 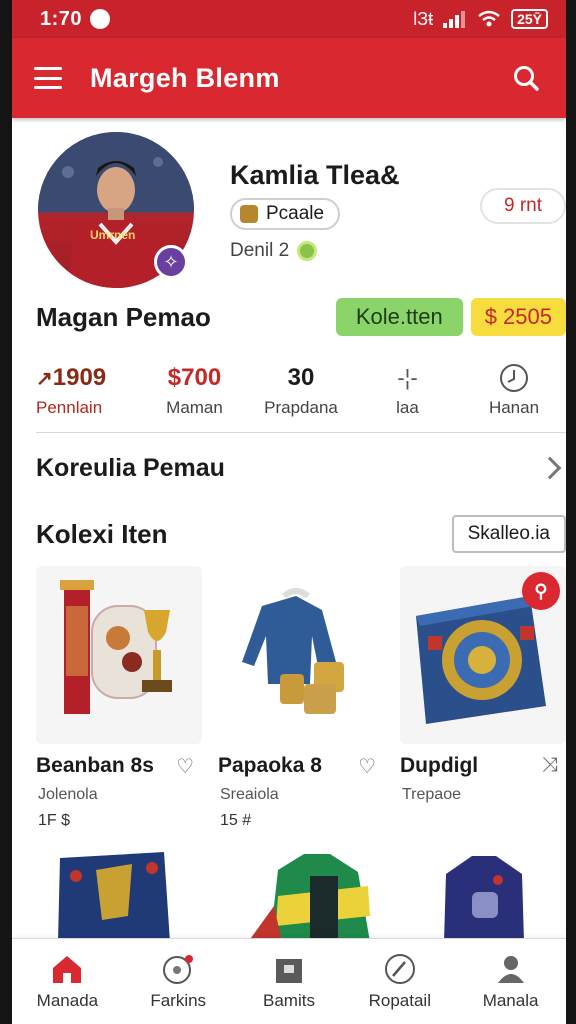 I want to click on chevron-right-icon, so click(x=550, y=468).